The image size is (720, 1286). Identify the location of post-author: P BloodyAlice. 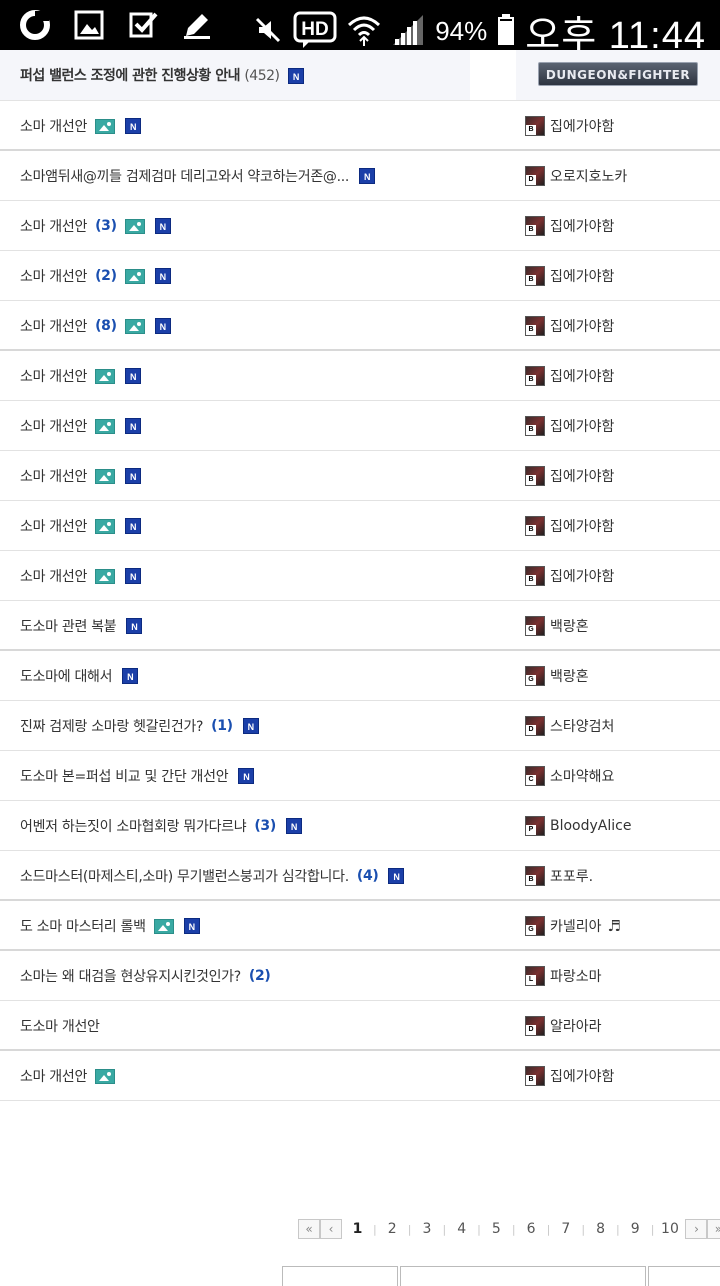
(578, 826).